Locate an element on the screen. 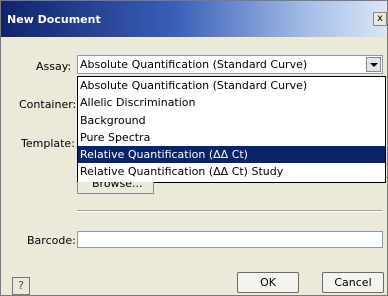 This screenshot has height=296, width=388. close-button: x is located at coordinates (380, 19).